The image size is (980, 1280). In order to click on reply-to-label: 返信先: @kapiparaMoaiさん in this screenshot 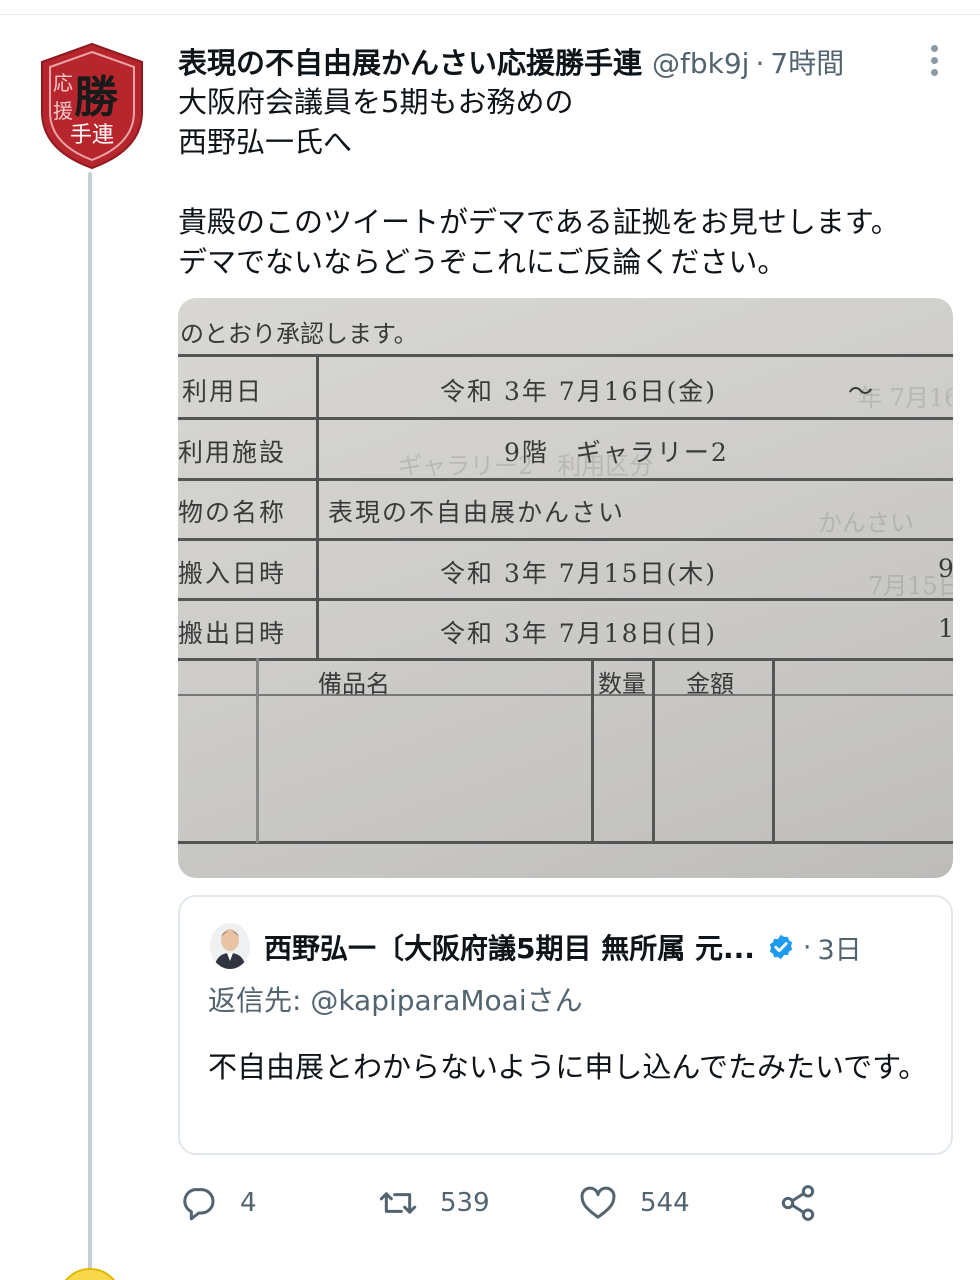, I will do `click(395, 999)`.